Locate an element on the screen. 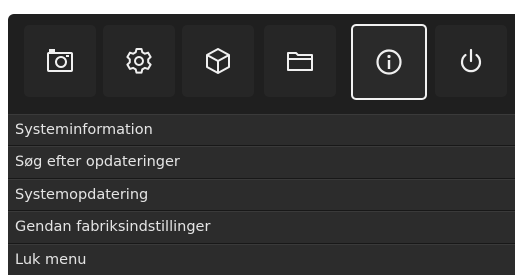 The height and width of the screenshot is (275, 515). folder-icon is located at coordinates (300, 61).